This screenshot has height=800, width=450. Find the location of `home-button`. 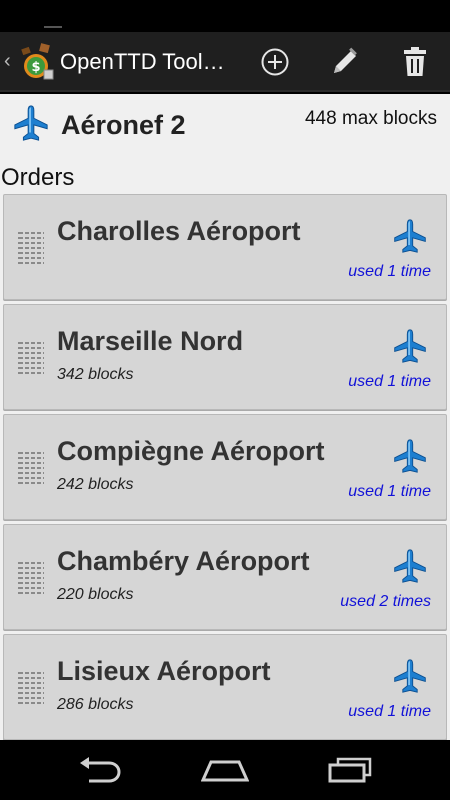

home-button is located at coordinates (225, 770).